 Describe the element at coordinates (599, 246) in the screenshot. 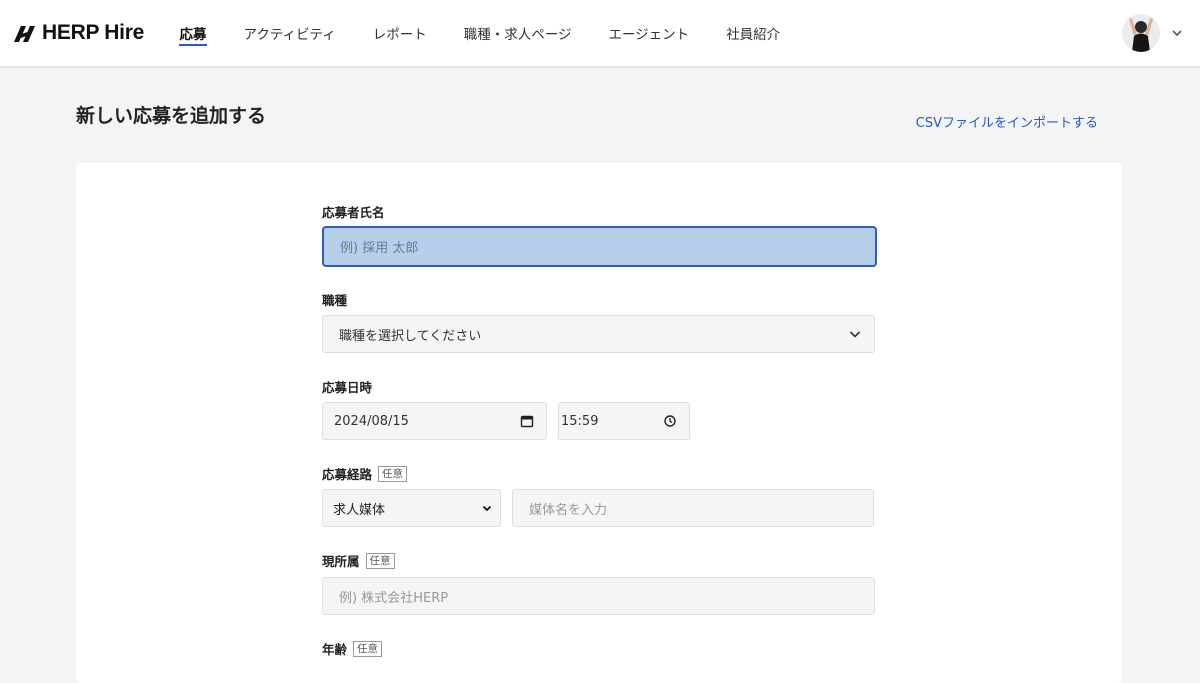

I see `applicant-name-input: 例) 採用 太郎` at that location.